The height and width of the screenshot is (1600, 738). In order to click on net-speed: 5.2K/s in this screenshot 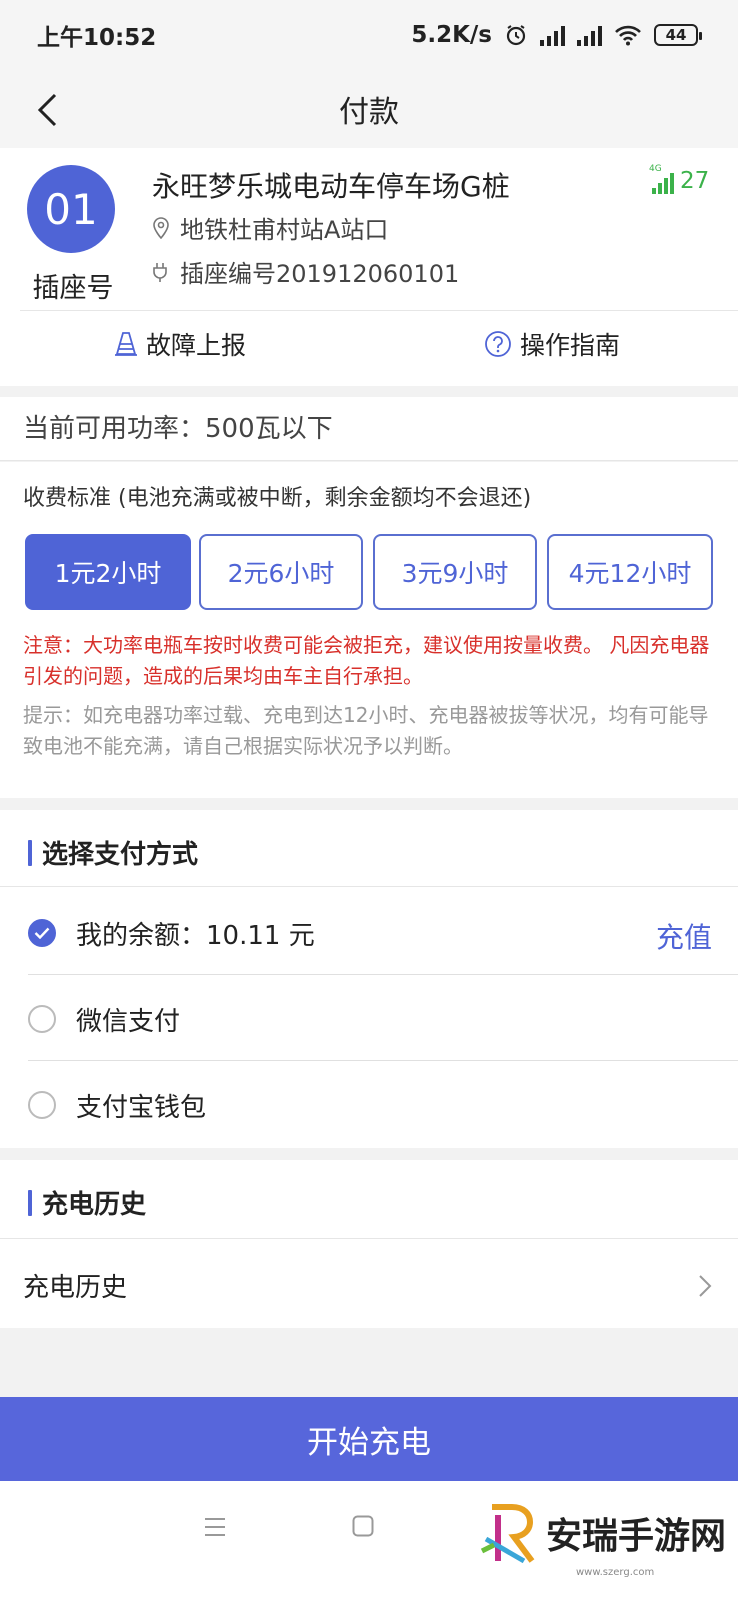, I will do `click(451, 35)`.